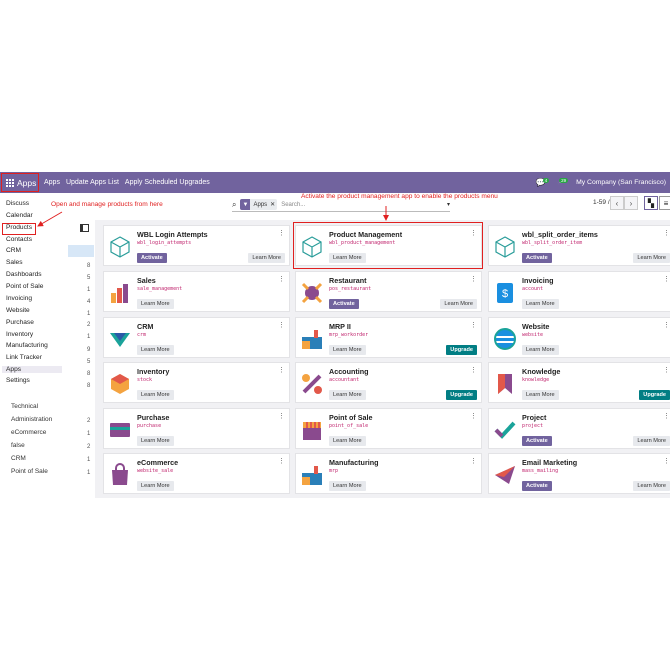 The height and width of the screenshot is (670, 670). What do you see at coordinates (213, 216) in the screenshot?
I see `annotation-arrows` at bounding box center [213, 216].